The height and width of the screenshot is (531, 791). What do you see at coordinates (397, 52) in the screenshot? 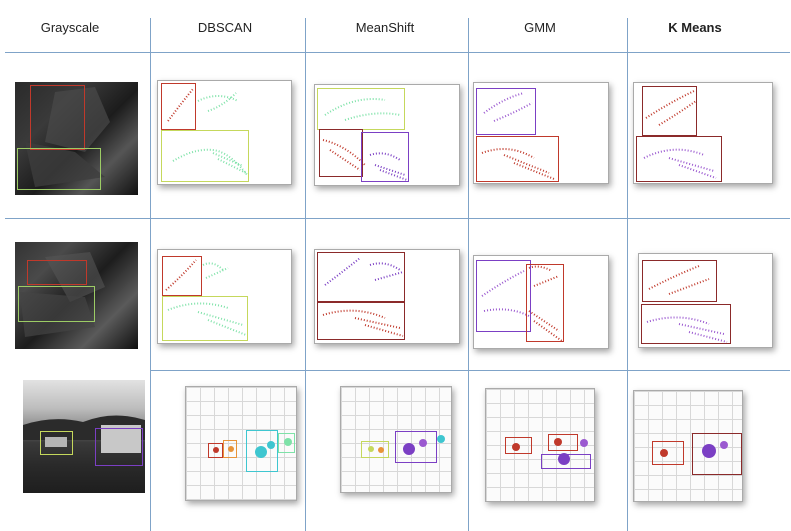
I see `grid-line-h1` at bounding box center [397, 52].